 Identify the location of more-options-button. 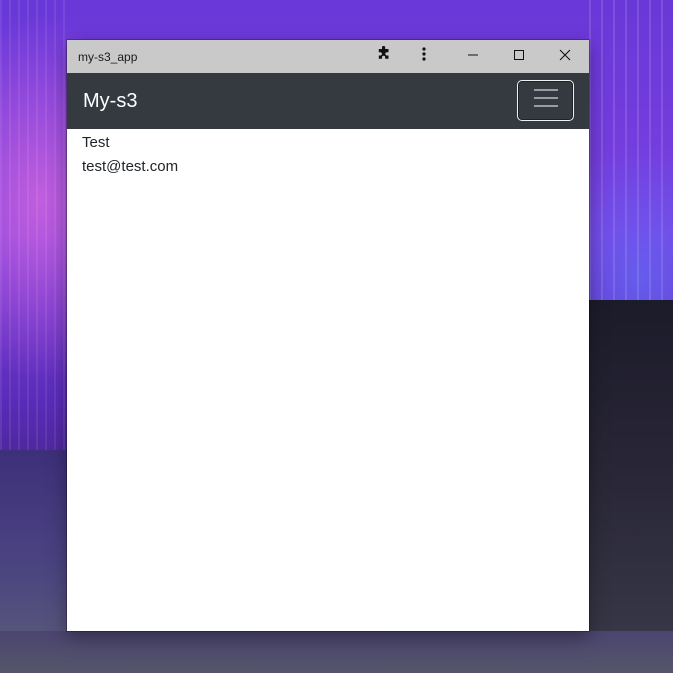
(424, 56).